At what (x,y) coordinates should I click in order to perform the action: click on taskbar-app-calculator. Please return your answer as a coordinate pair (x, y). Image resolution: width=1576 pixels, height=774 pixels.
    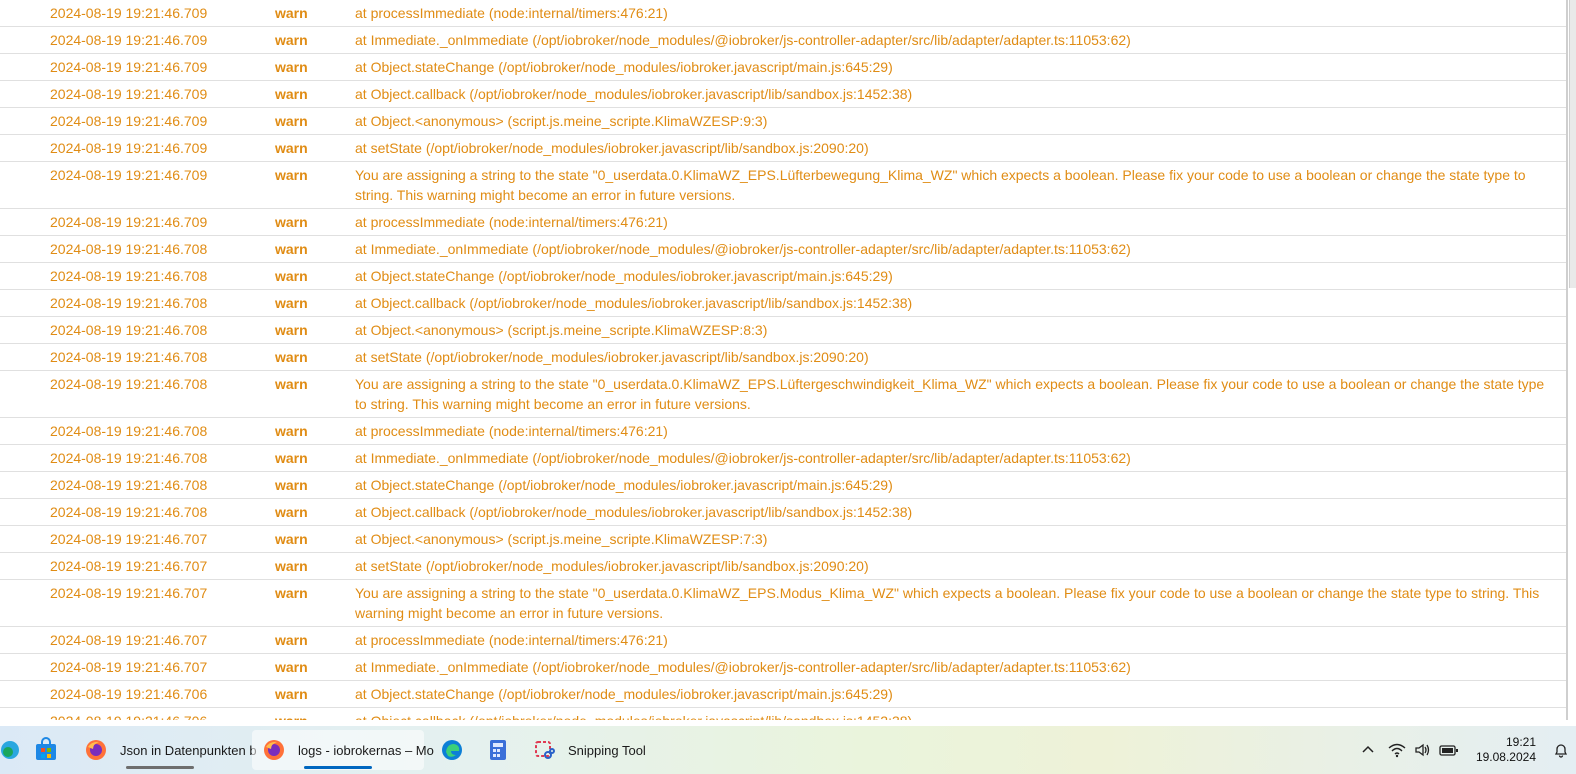
    Looking at the image, I should click on (496, 750).